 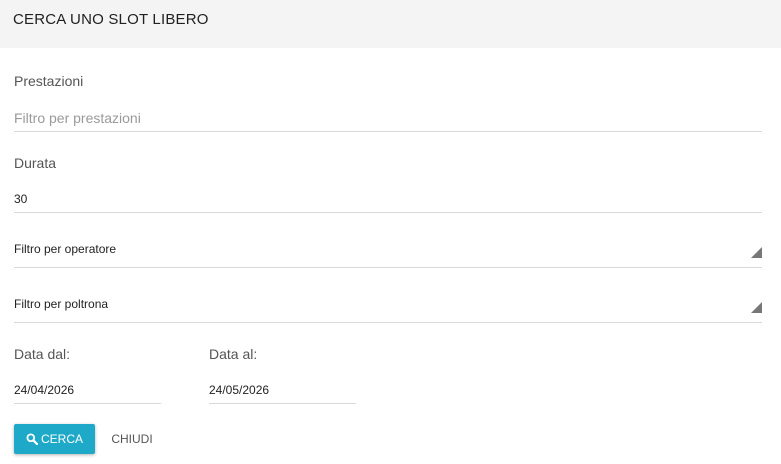 I want to click on search-button: CERCA, so click(x=54, y=439).